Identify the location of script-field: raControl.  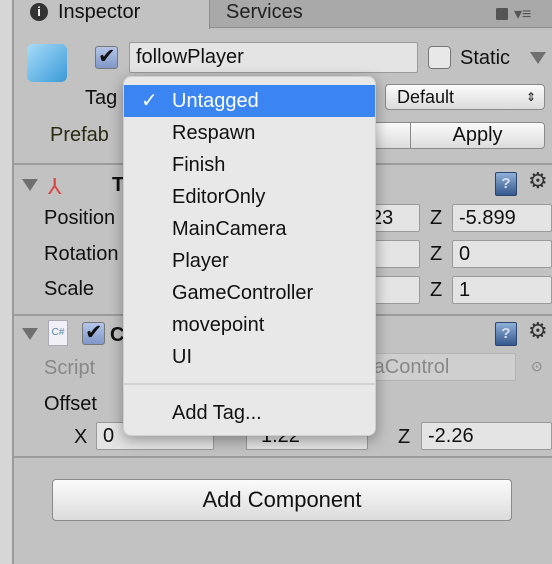
(438, 367).